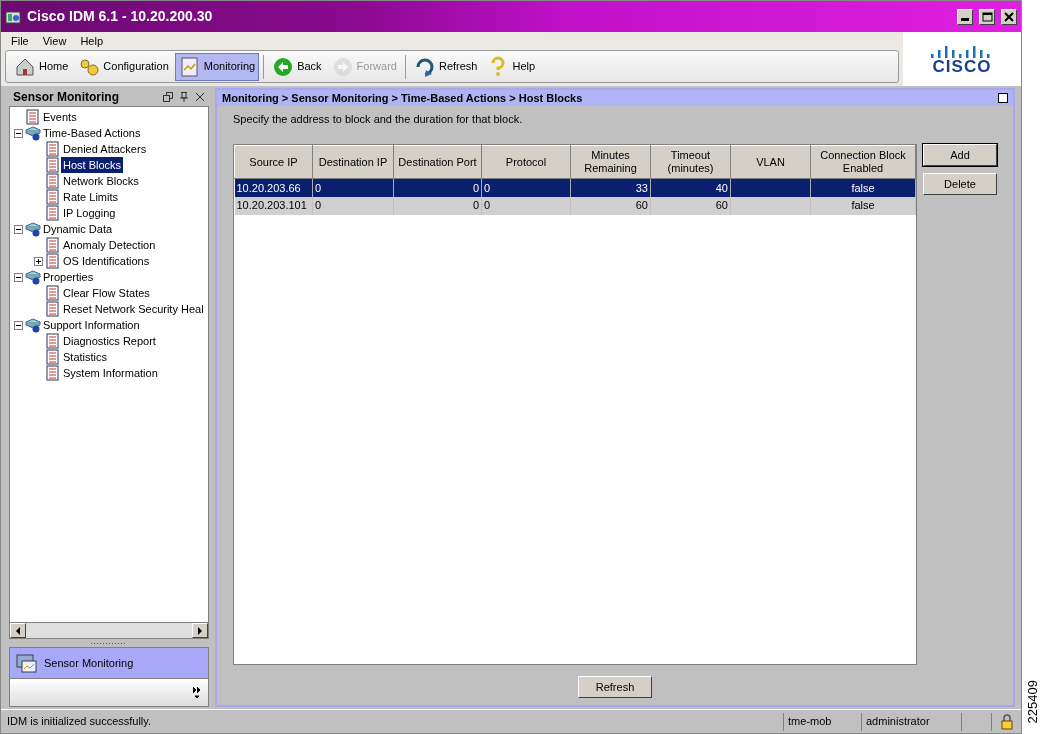 The height and width of the screenshot is (734, 1042). What do you see at coordinates (353, 162) in the screenshot?
I see `column-header: Destination IP` at bounding box center [353, 162].